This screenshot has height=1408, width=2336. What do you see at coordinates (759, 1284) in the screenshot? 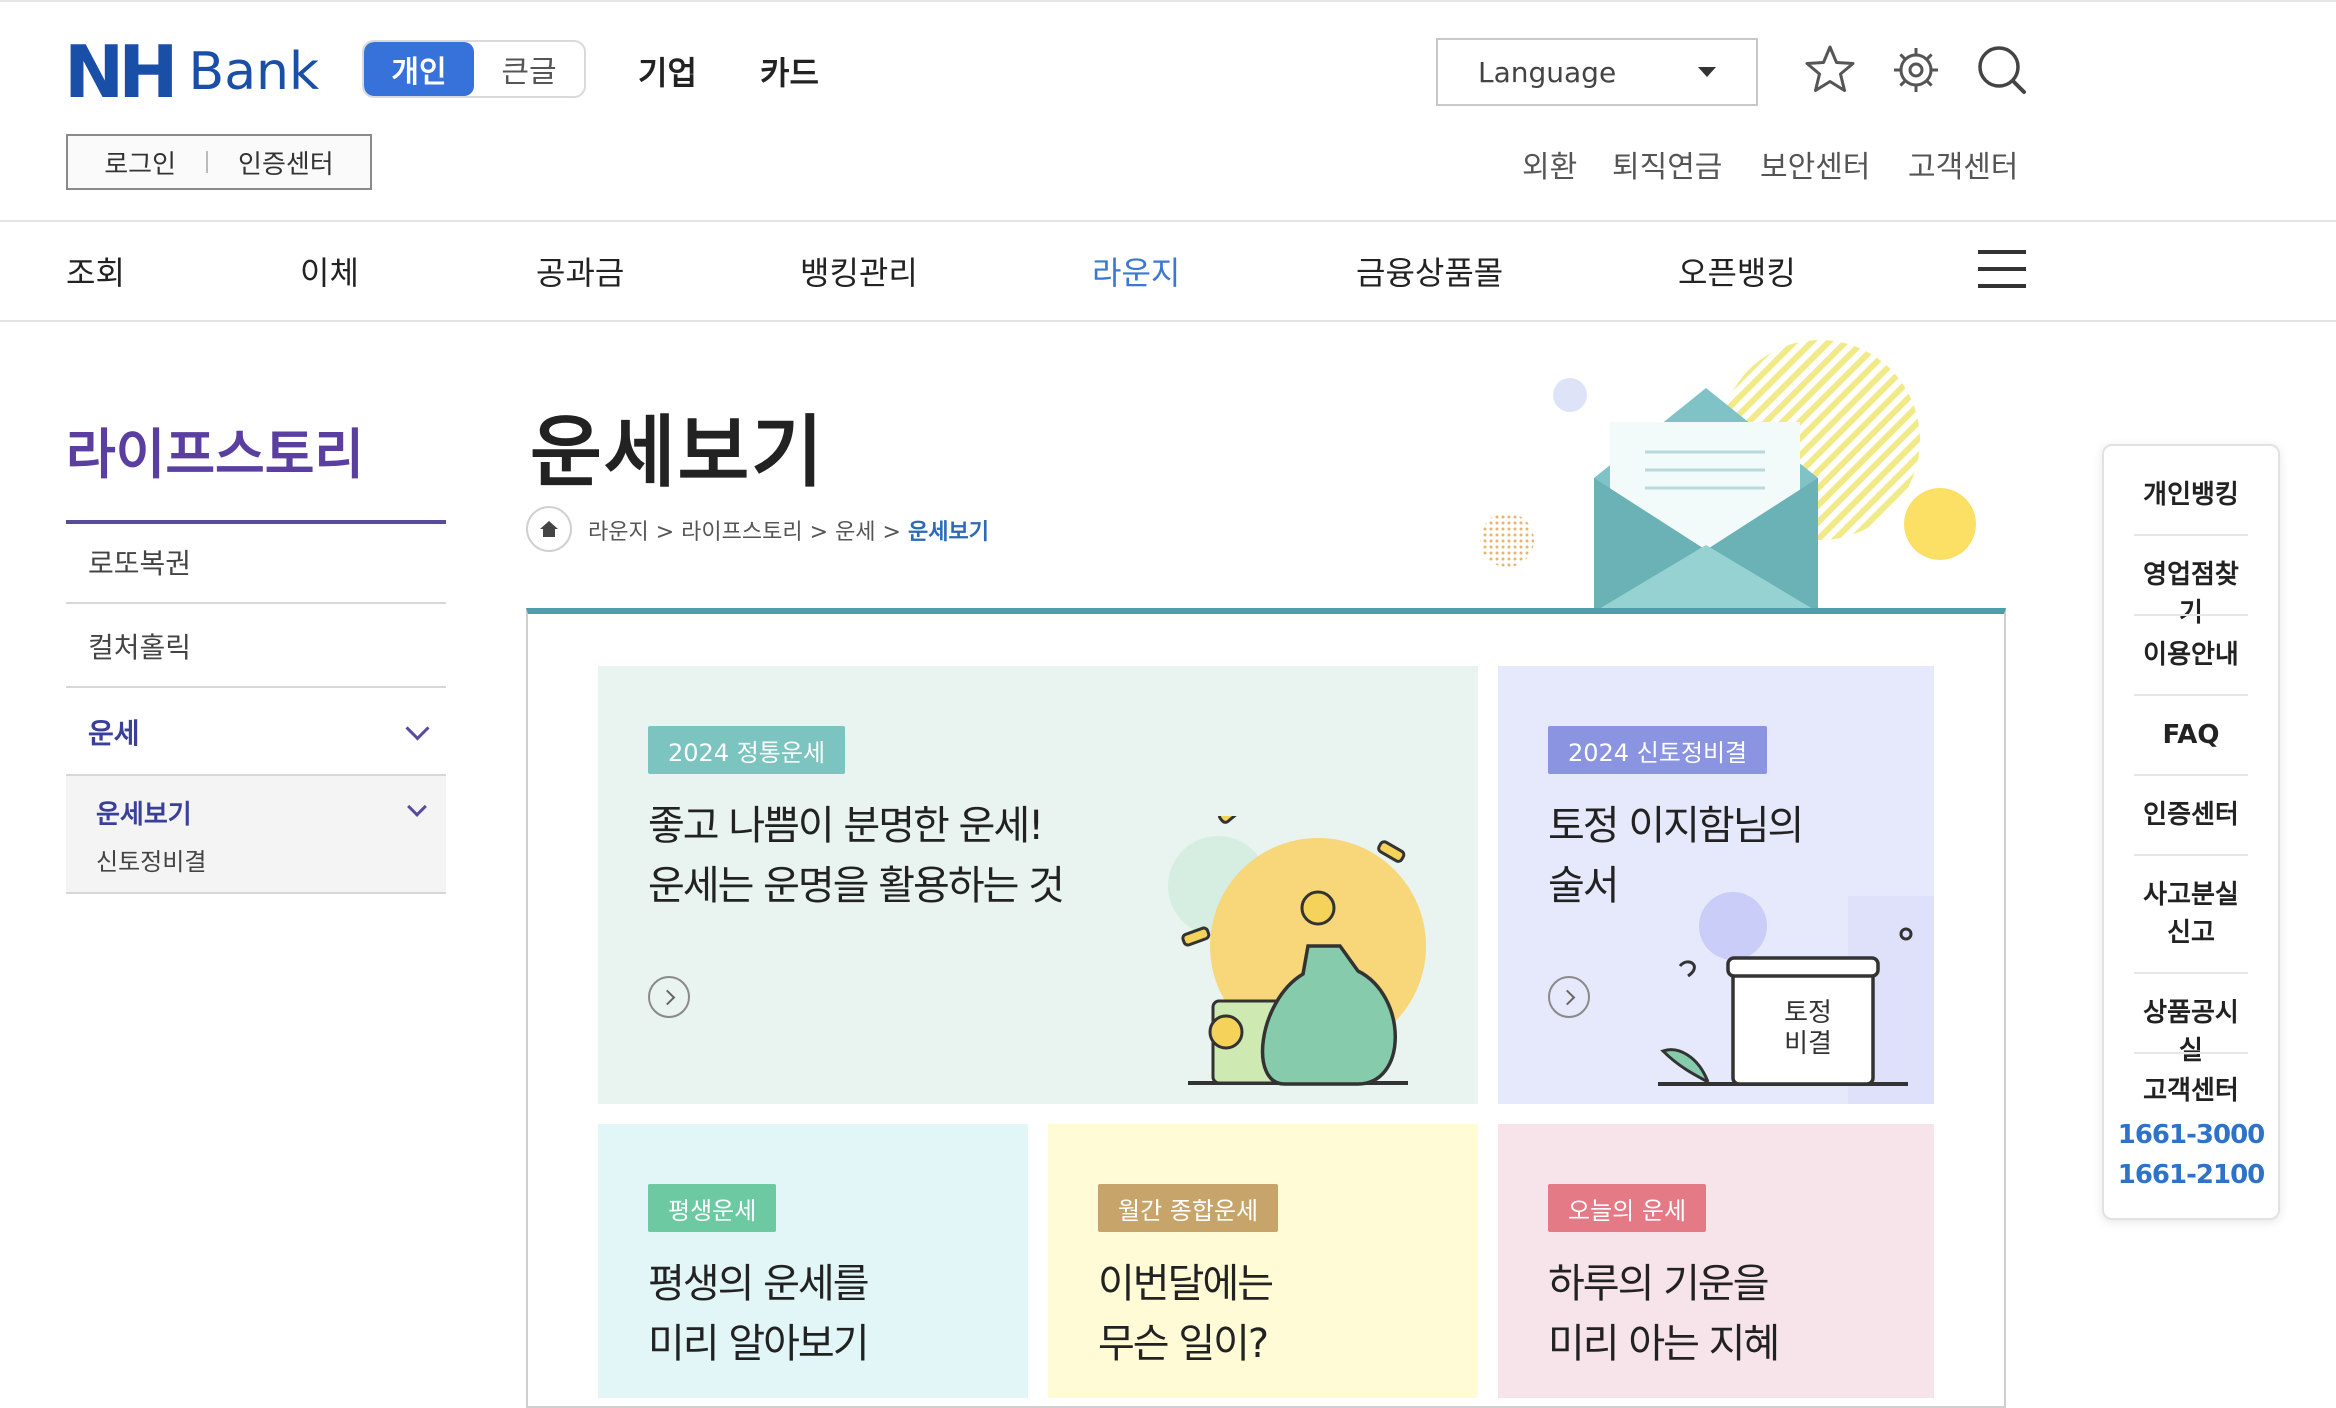
I see `card-title-line: 평생의 운세를` at bounding box center [759, 1284].